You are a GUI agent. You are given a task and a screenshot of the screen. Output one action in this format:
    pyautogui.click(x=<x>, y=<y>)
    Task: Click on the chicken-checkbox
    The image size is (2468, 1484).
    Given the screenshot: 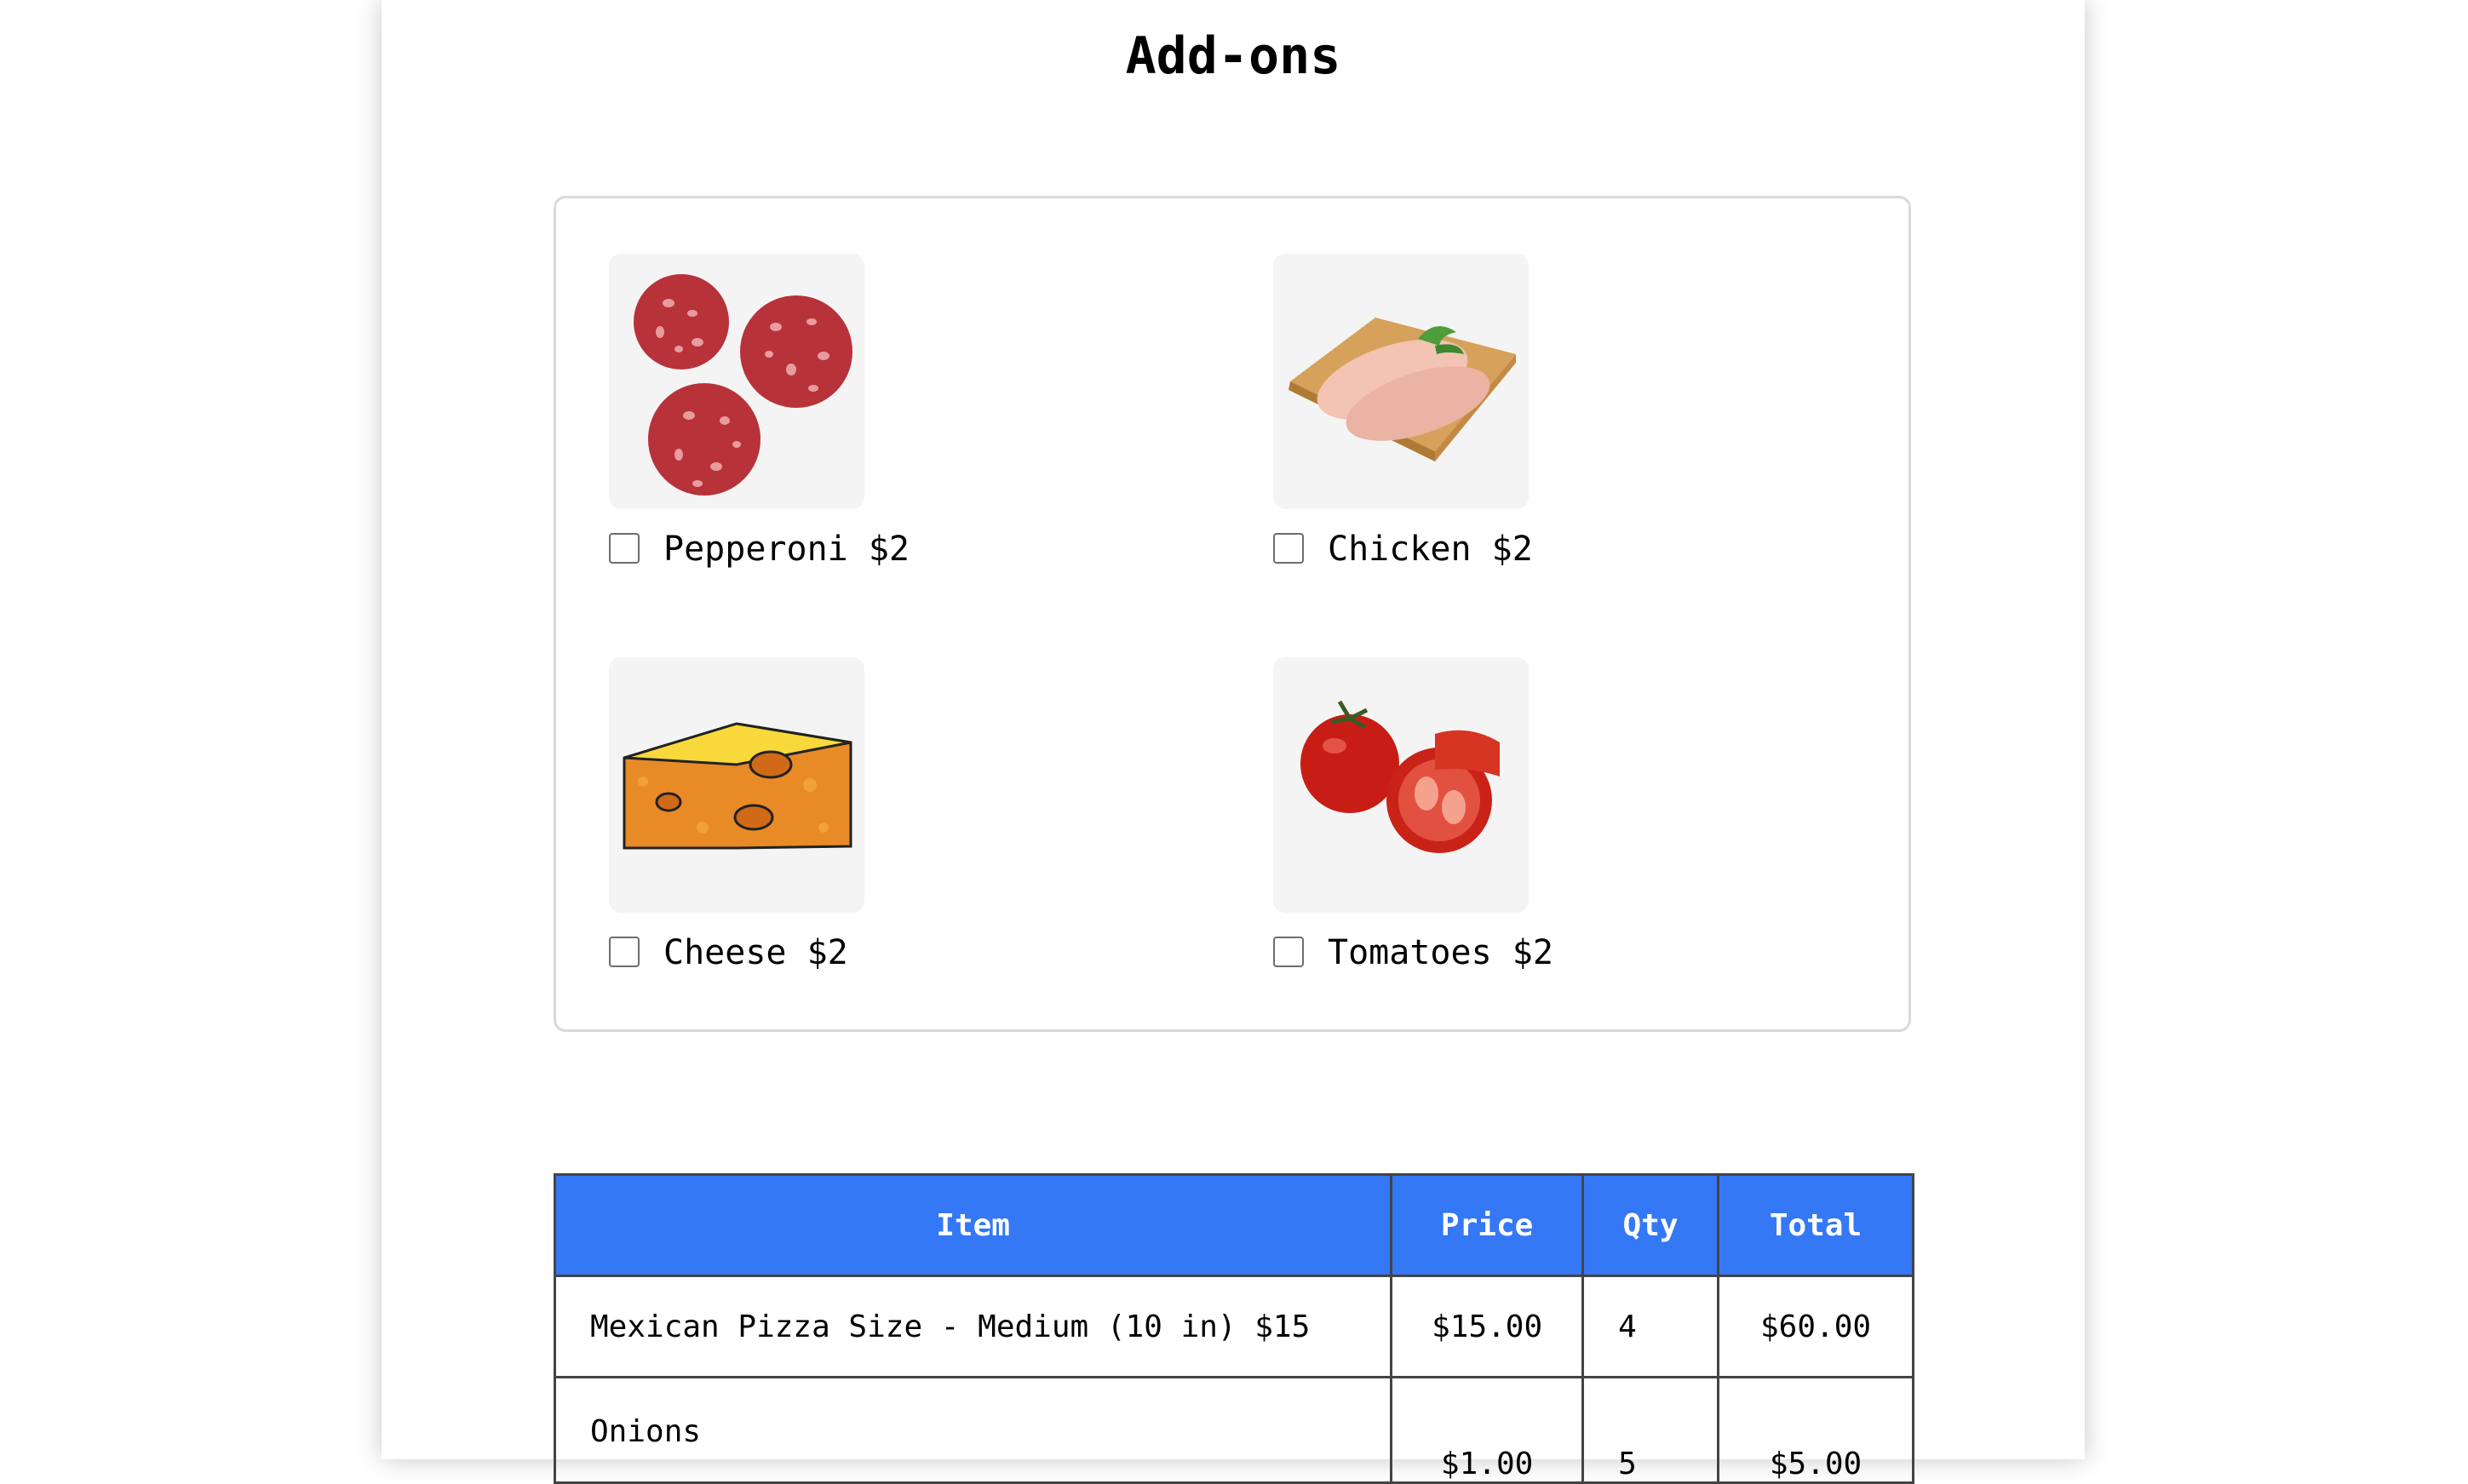 What is the action you would take?
    pyautogui.click(x=1288, y=548)
    